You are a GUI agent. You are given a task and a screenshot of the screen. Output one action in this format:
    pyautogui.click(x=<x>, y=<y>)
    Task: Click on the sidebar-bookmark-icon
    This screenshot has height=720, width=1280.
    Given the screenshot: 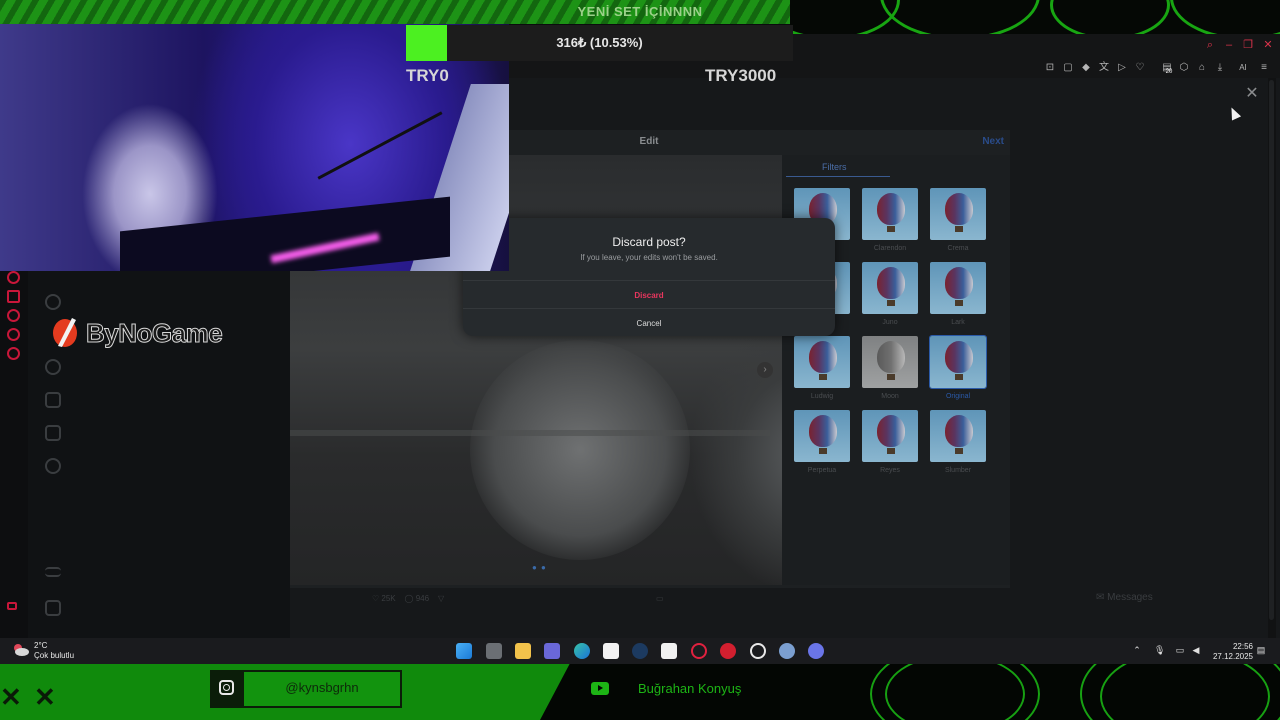 What is the action you would take?
    pyautogui.click(x=13, y=296)
    